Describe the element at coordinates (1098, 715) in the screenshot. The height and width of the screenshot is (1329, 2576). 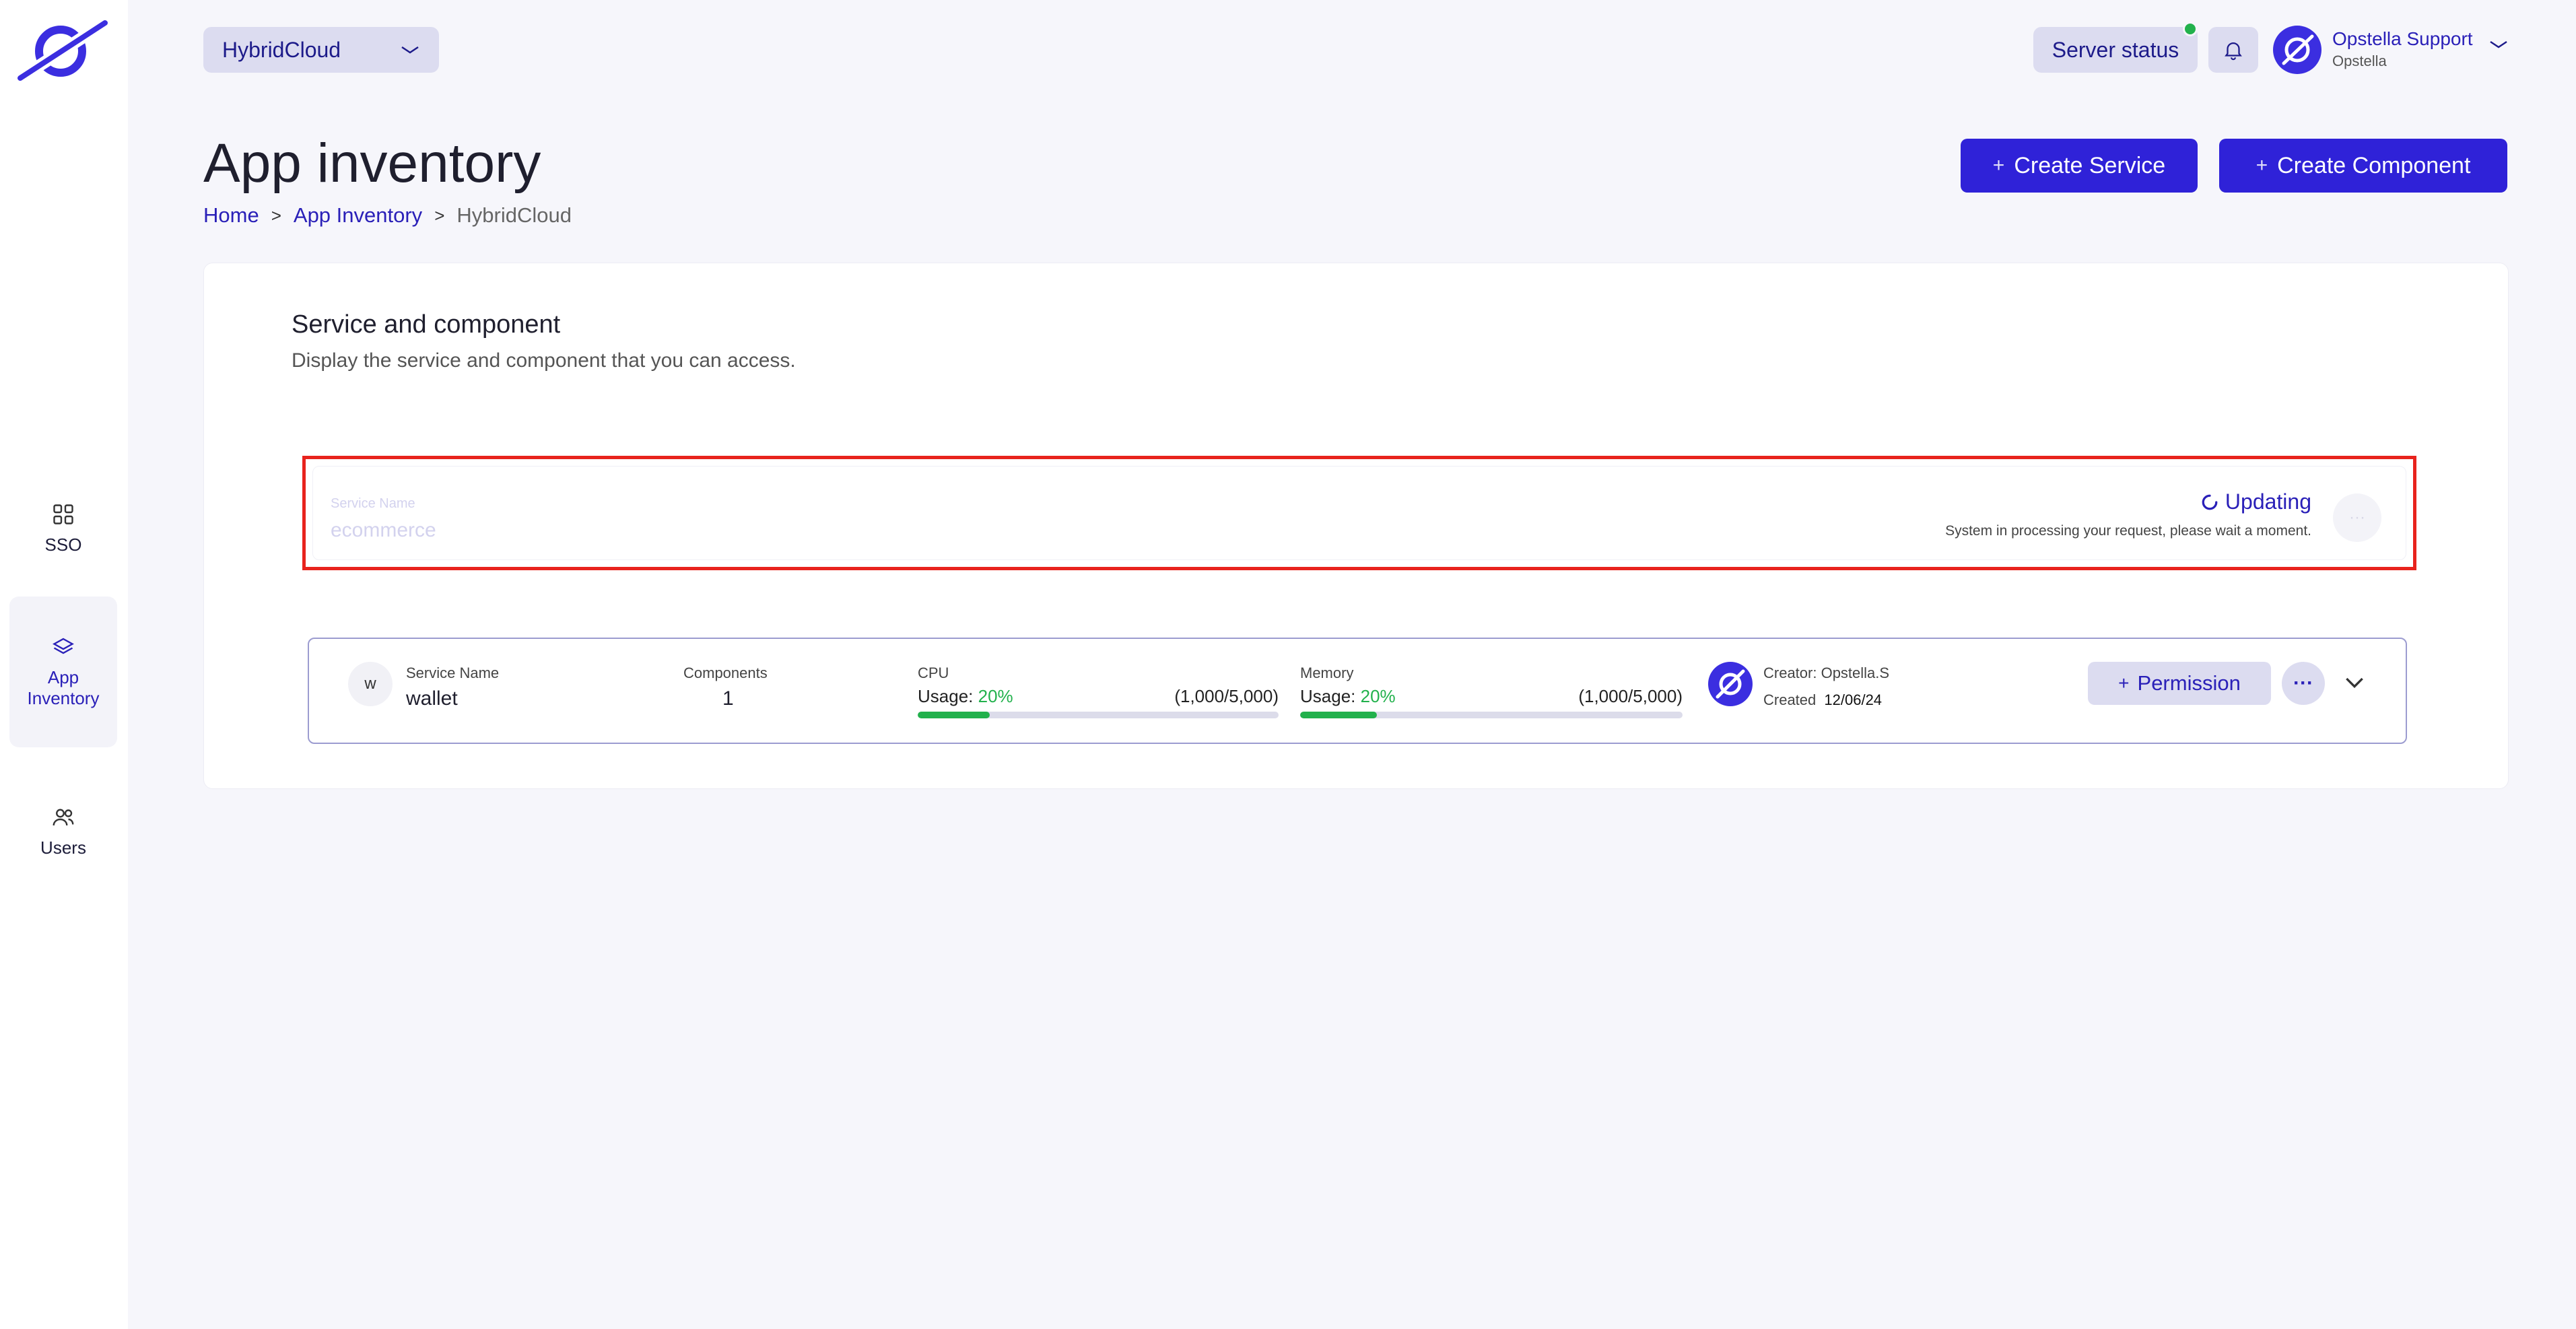
I see `cpu-progress-bar` at that location.